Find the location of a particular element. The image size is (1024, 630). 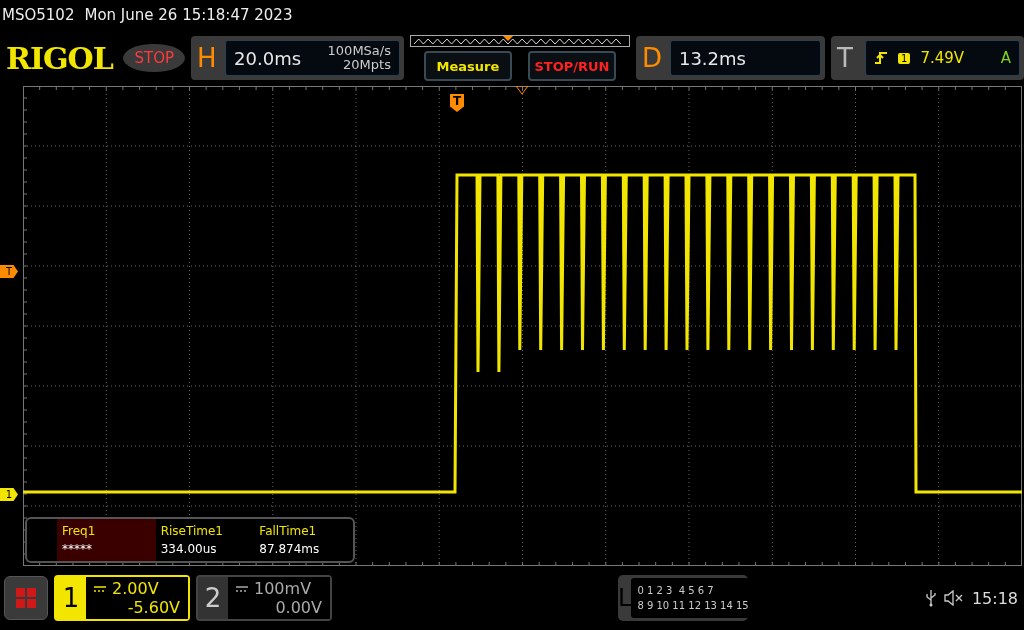

trigger-label: T is located at coordinates (845, 58).